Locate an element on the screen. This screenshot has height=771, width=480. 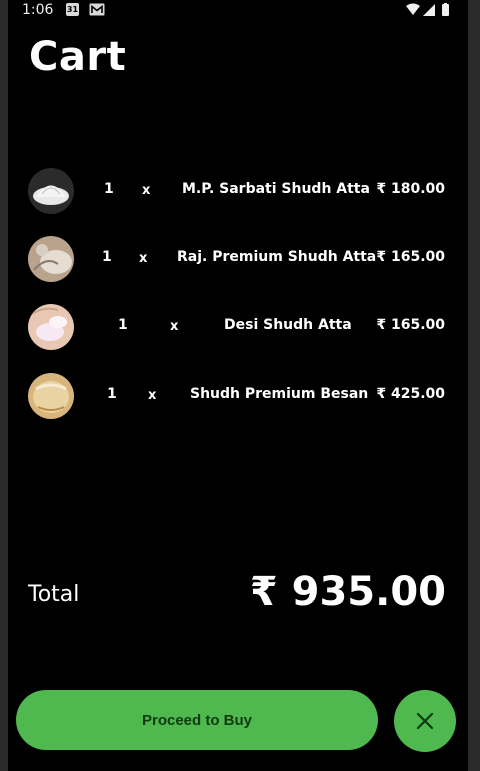
cart-item: 1 x Raj. Premium Shudh Atta ₹ 165.00 is located at coordinates (240, 261).